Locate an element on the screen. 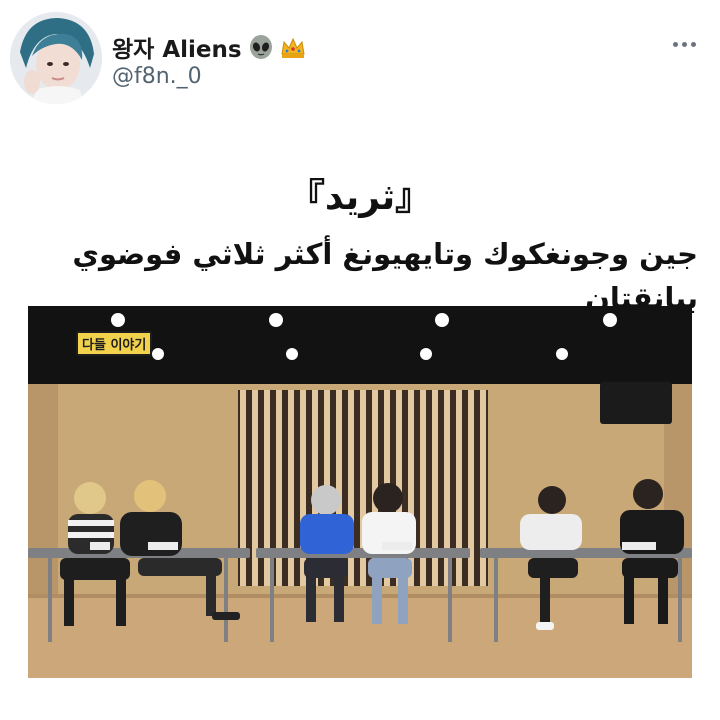 The image size is (720, 720). display-name: 왕자 Aliens is located at coordinates (209, 47).